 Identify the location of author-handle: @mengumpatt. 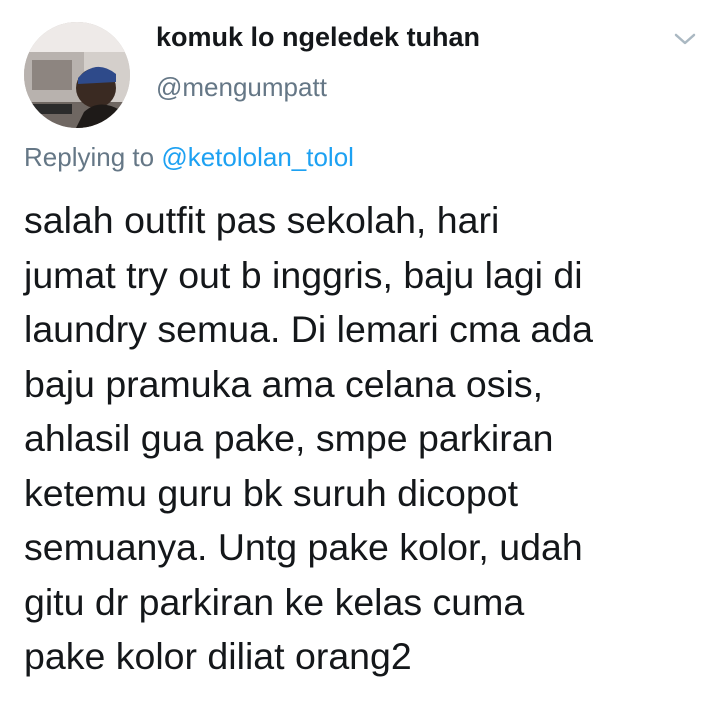
(241, 87).